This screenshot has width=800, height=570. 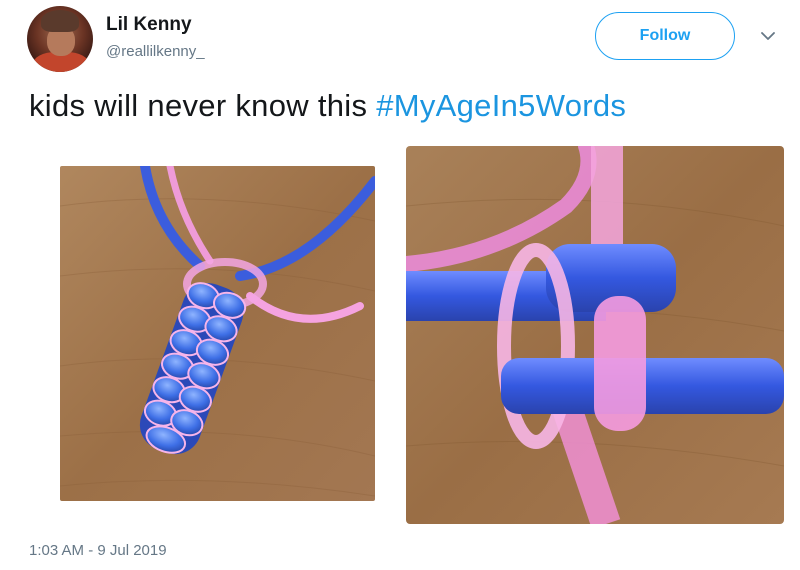 What do you see at coordinates (665, 36) in the screenshot?
I see `follow-button: Follow` at bounding box center [665, 36].